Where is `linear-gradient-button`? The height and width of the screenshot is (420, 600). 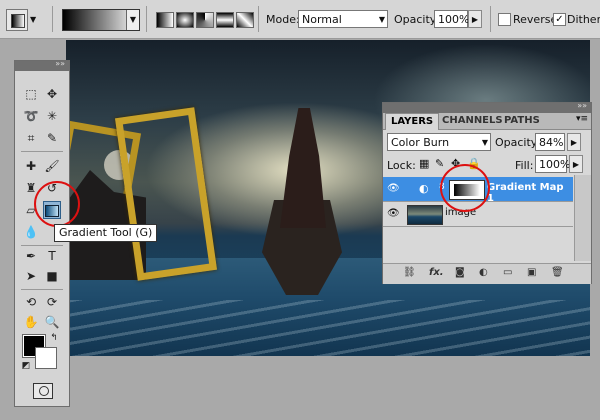 linear-gradient-button is located at coordinates (165, 20).